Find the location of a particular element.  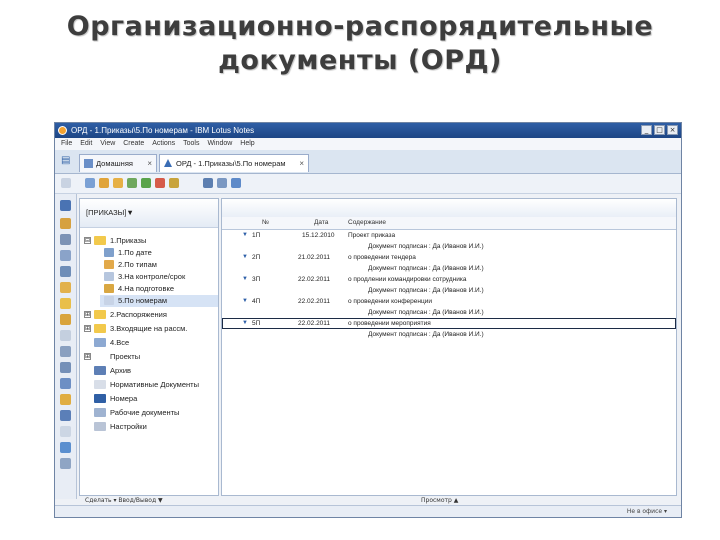

nav-item-in-preparation: 4.На подготовке is located at coordinates (149, 289).